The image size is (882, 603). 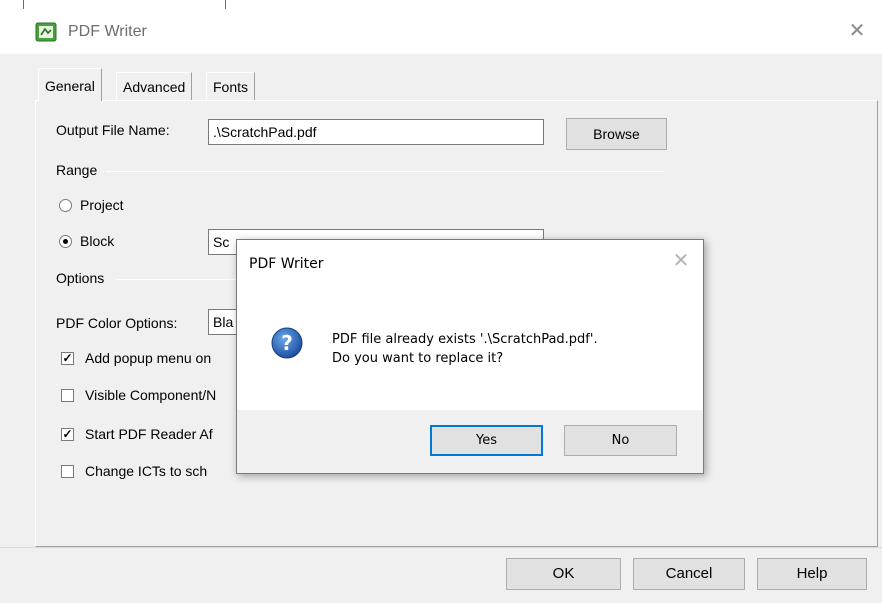 I want to click on pdf-writer-app-icon, so click(x=46, y=32).